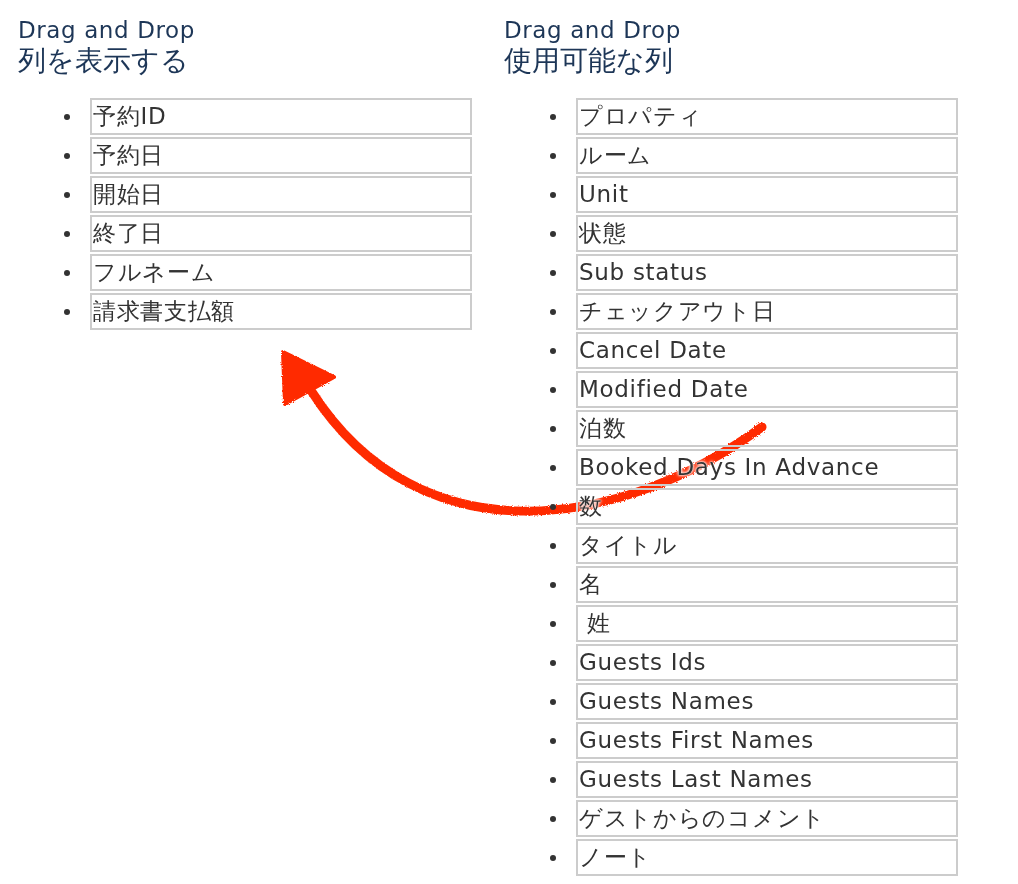  I want to click on draggable-column-item: Guests Ids, so click(767, 662).